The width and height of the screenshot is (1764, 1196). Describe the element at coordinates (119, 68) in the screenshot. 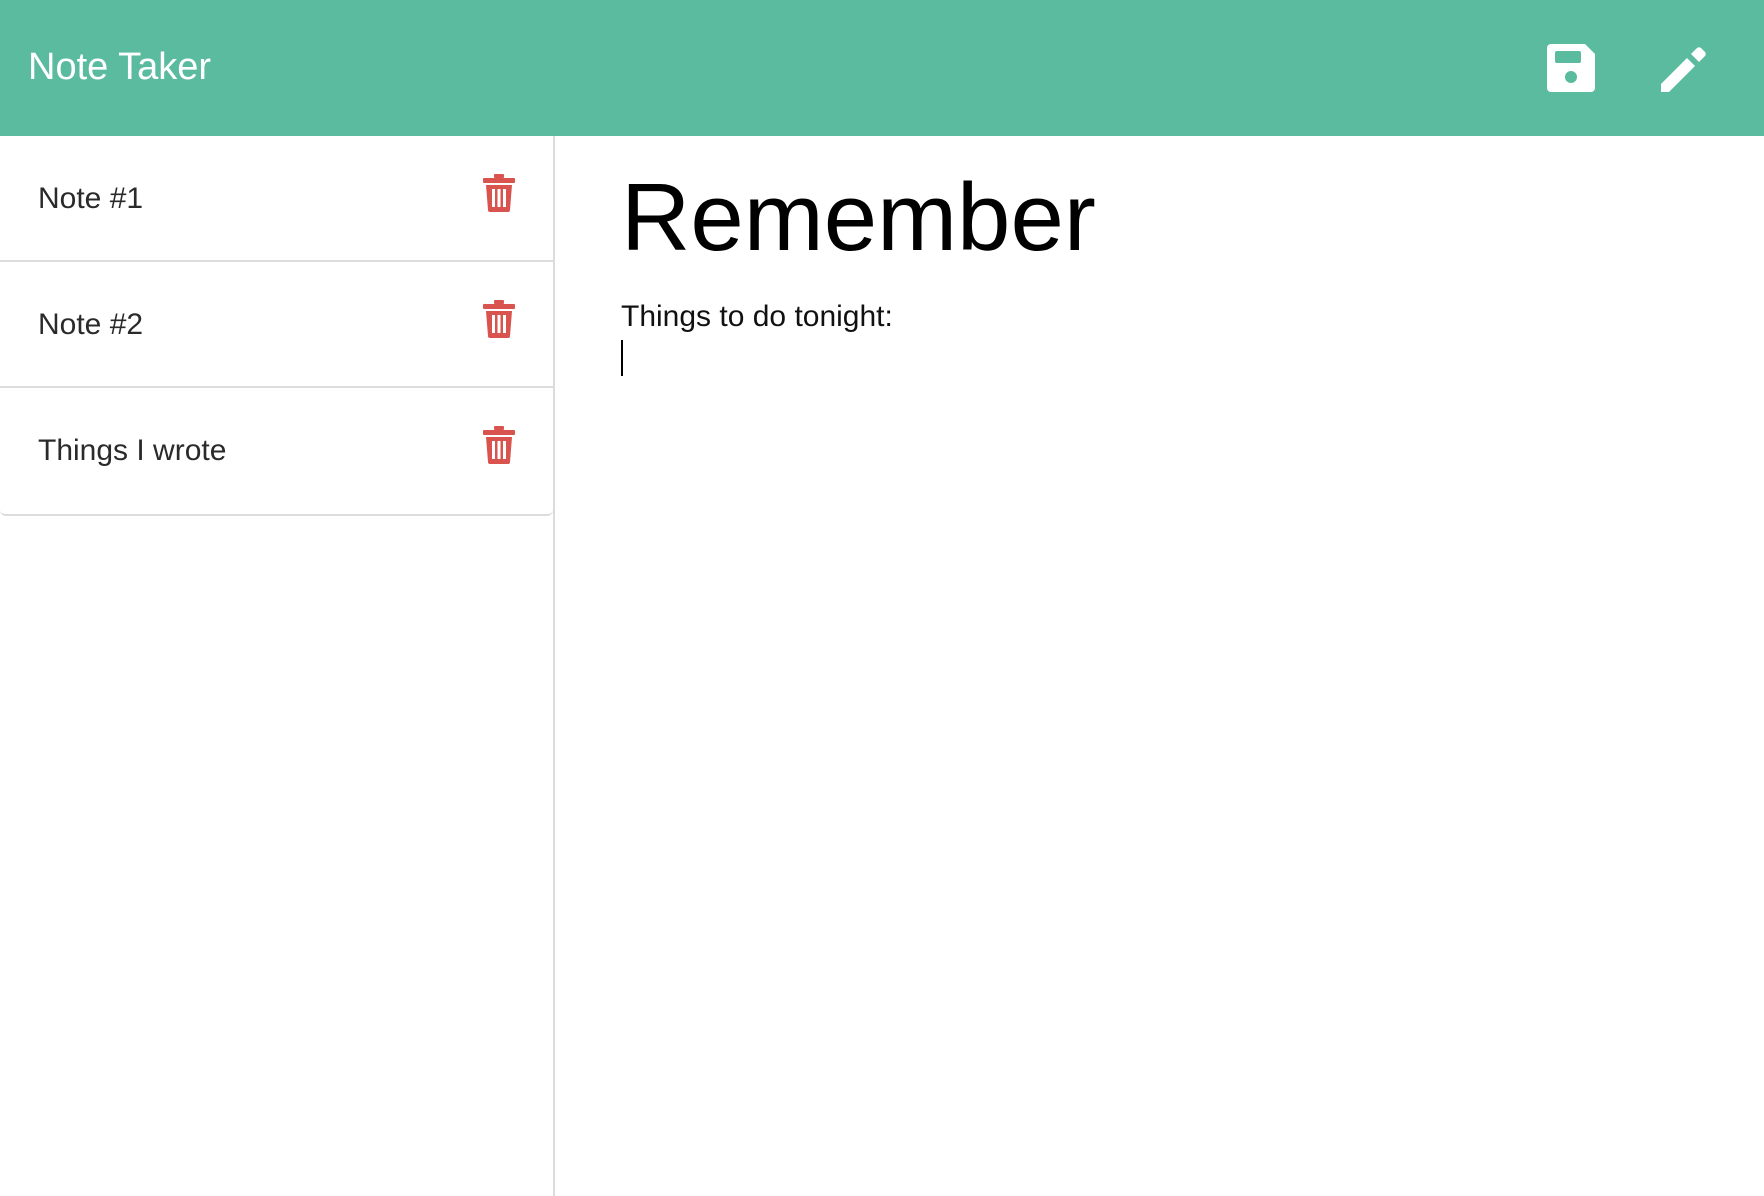

I see `app-title: Note Taker` at that location.